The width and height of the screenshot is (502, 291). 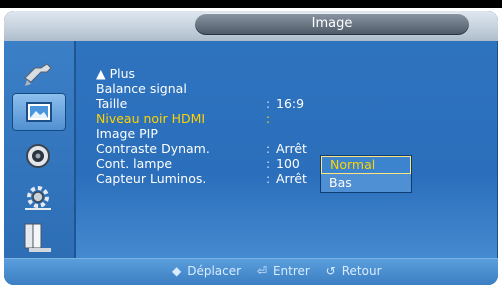 I want to click on enter-icon: ⏎, so click(x=261, y=271).